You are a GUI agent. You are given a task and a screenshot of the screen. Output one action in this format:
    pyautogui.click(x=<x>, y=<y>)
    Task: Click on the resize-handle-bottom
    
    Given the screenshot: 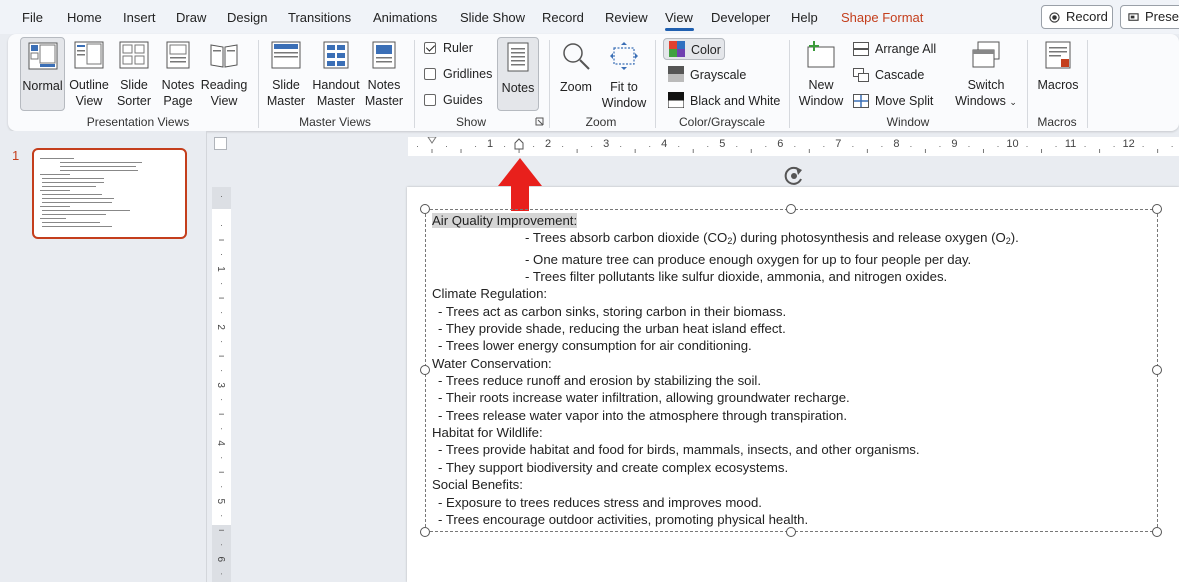 What is the action you would take?
    pyautogui.click(x=791, y=532)
    